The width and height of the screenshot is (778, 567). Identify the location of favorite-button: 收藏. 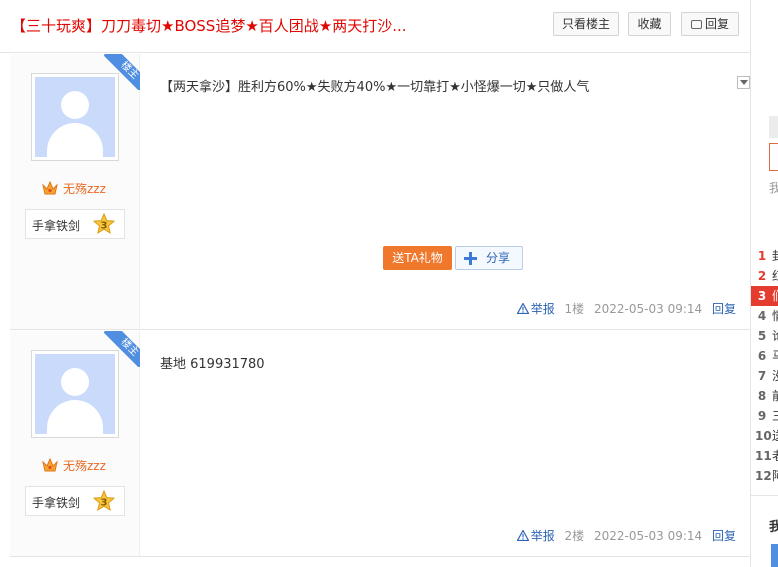
(649, 24).